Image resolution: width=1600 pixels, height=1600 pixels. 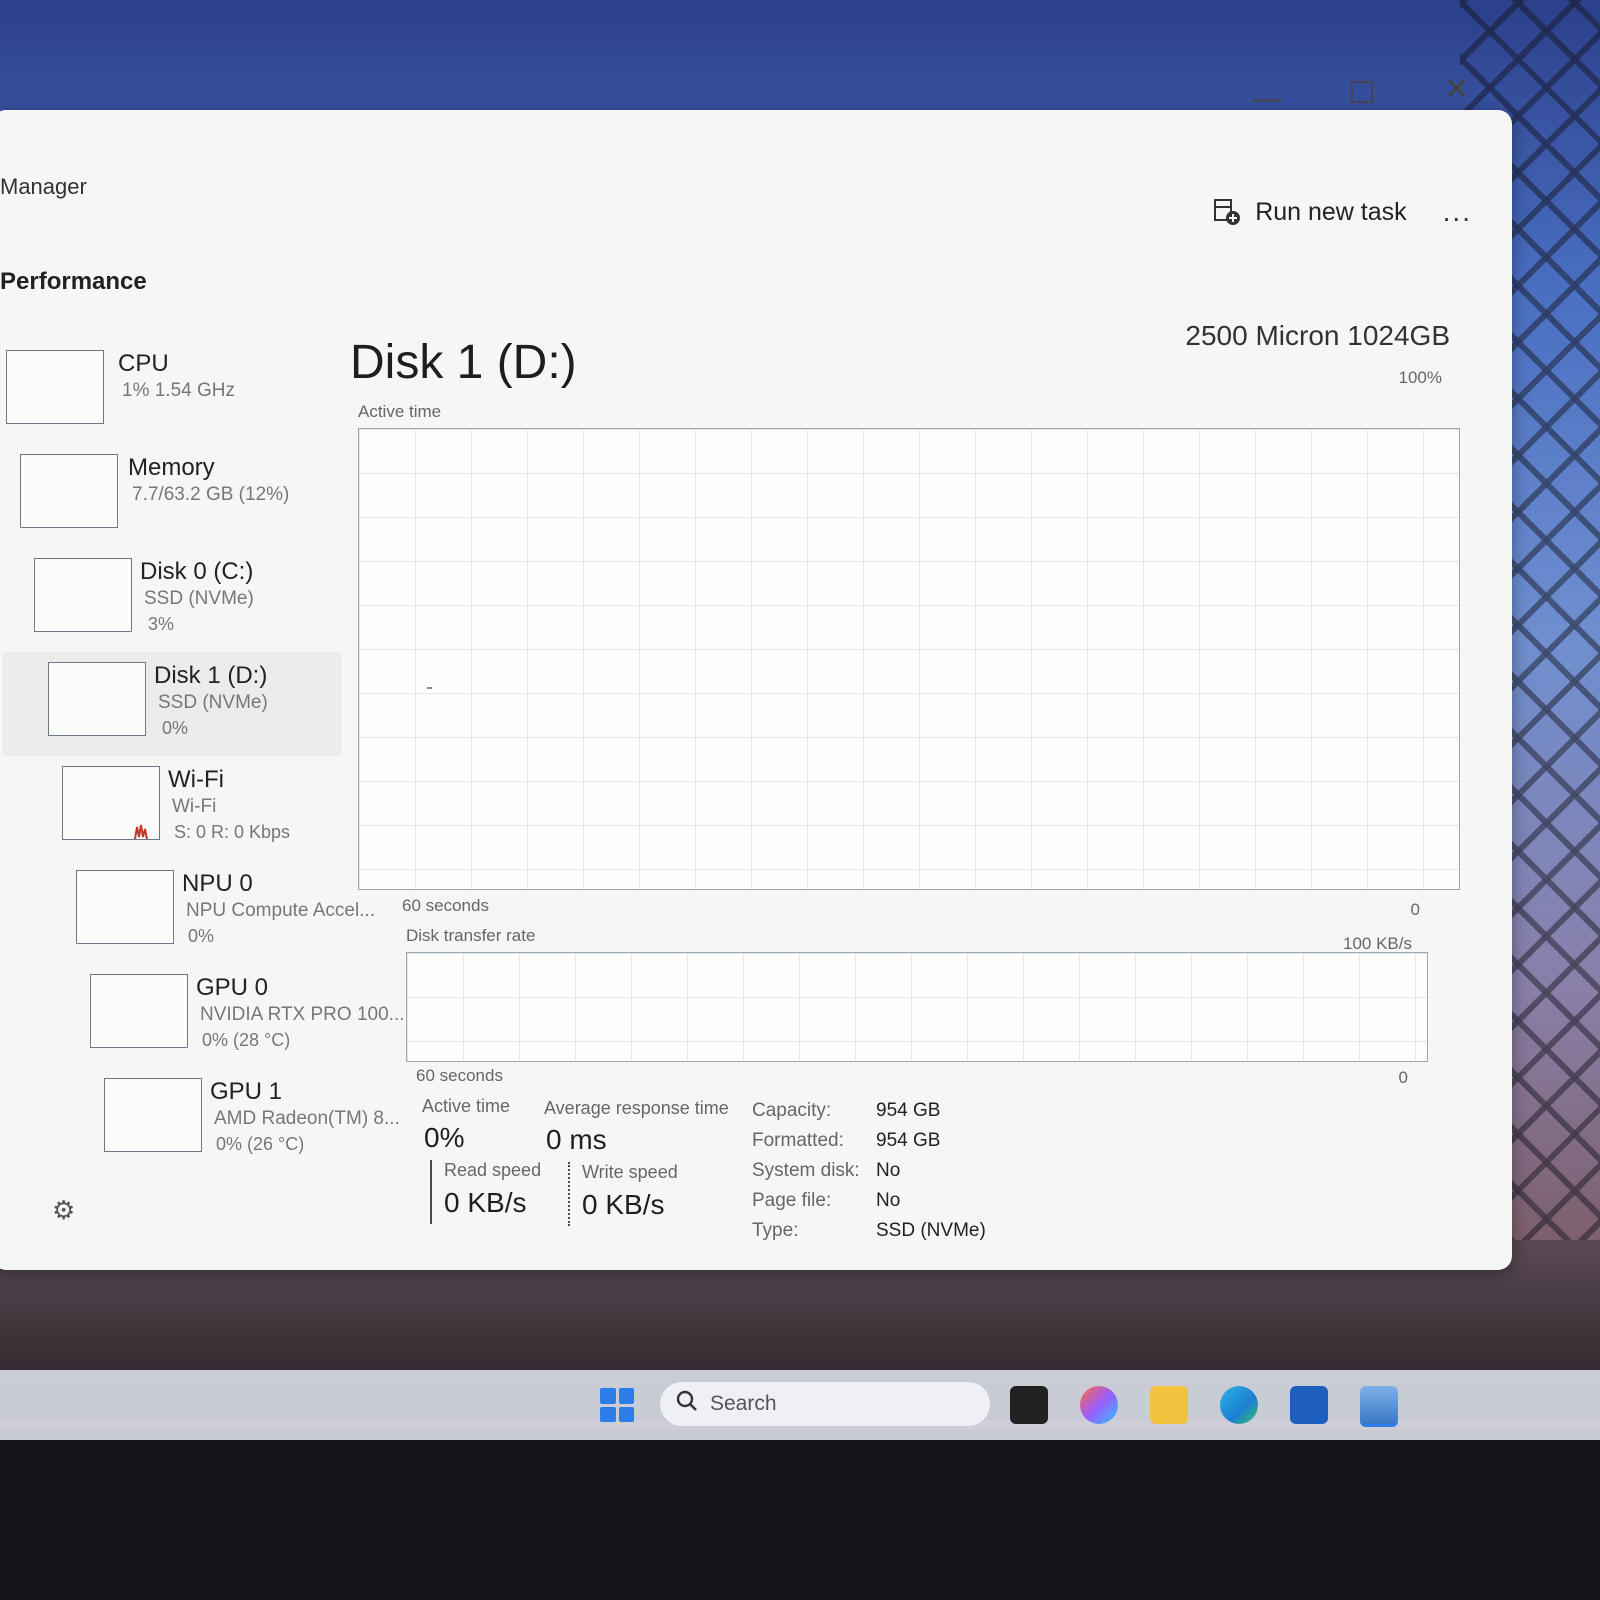 I want to click on cpu-mini-graph, so click(x=55, y=387).